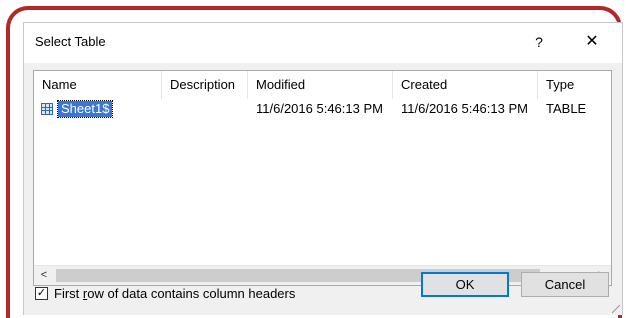  I want to click on column-header-created: Created, so click(465, 85).